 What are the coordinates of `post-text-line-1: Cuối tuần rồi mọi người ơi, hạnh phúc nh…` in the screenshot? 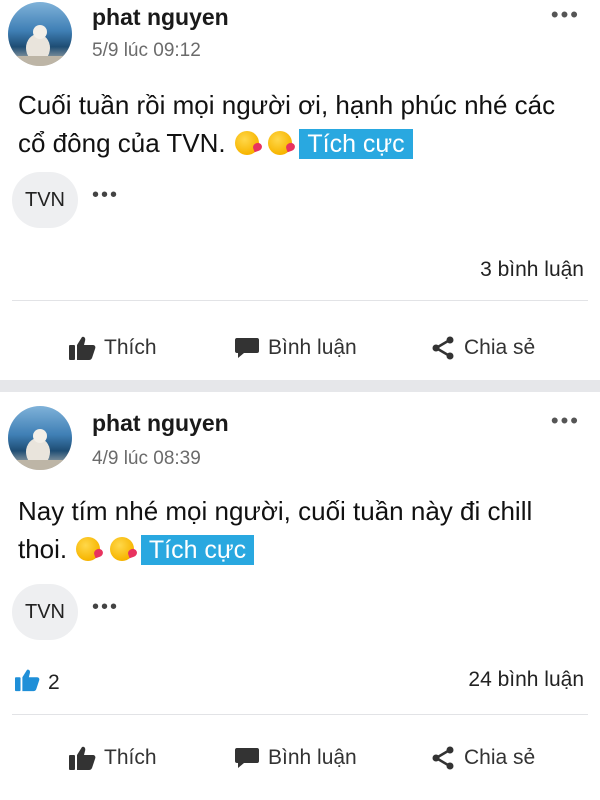 It's located at (287, 105).